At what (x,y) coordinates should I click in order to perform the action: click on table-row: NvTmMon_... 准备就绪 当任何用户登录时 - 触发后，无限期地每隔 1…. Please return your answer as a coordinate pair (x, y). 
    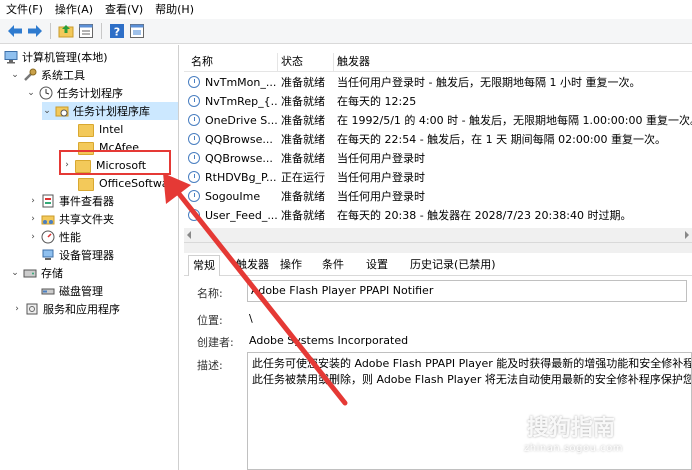
    Looking at the image, I should click on (438, 82).